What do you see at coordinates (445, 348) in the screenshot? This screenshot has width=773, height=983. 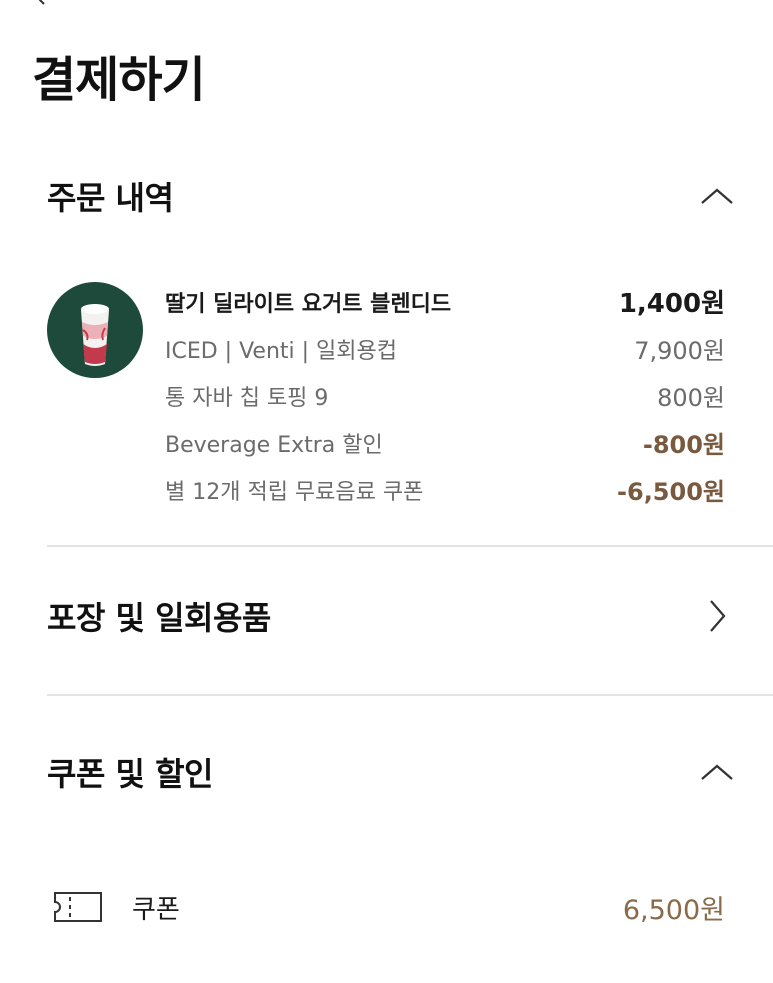 I see `order-item-option: ICED | Venti | 일회용컵 7,900원` at bounding box center [445, 348].